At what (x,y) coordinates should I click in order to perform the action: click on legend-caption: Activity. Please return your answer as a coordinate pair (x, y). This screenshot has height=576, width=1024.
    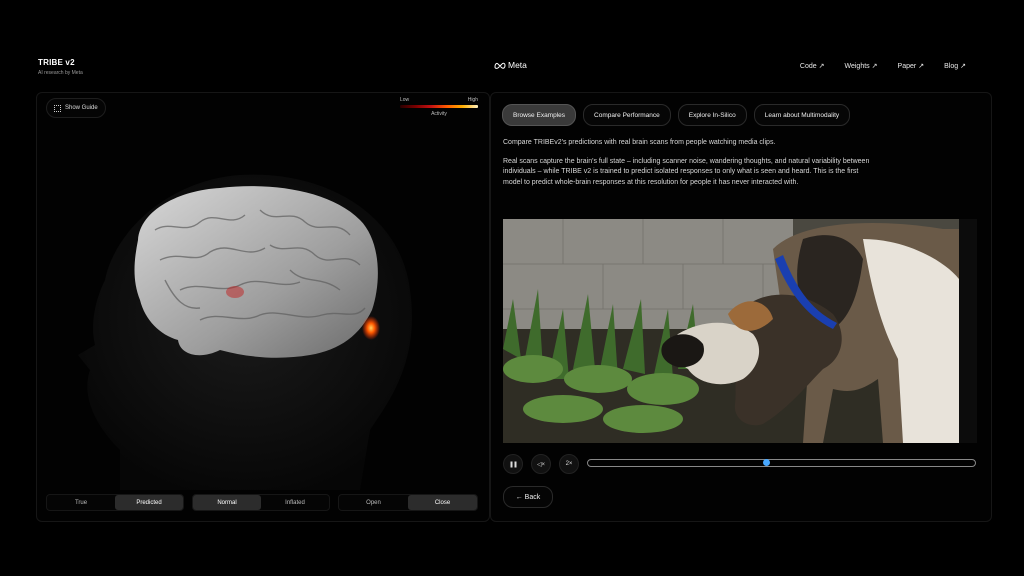
    Looking at the image, I should click on (439, 114).